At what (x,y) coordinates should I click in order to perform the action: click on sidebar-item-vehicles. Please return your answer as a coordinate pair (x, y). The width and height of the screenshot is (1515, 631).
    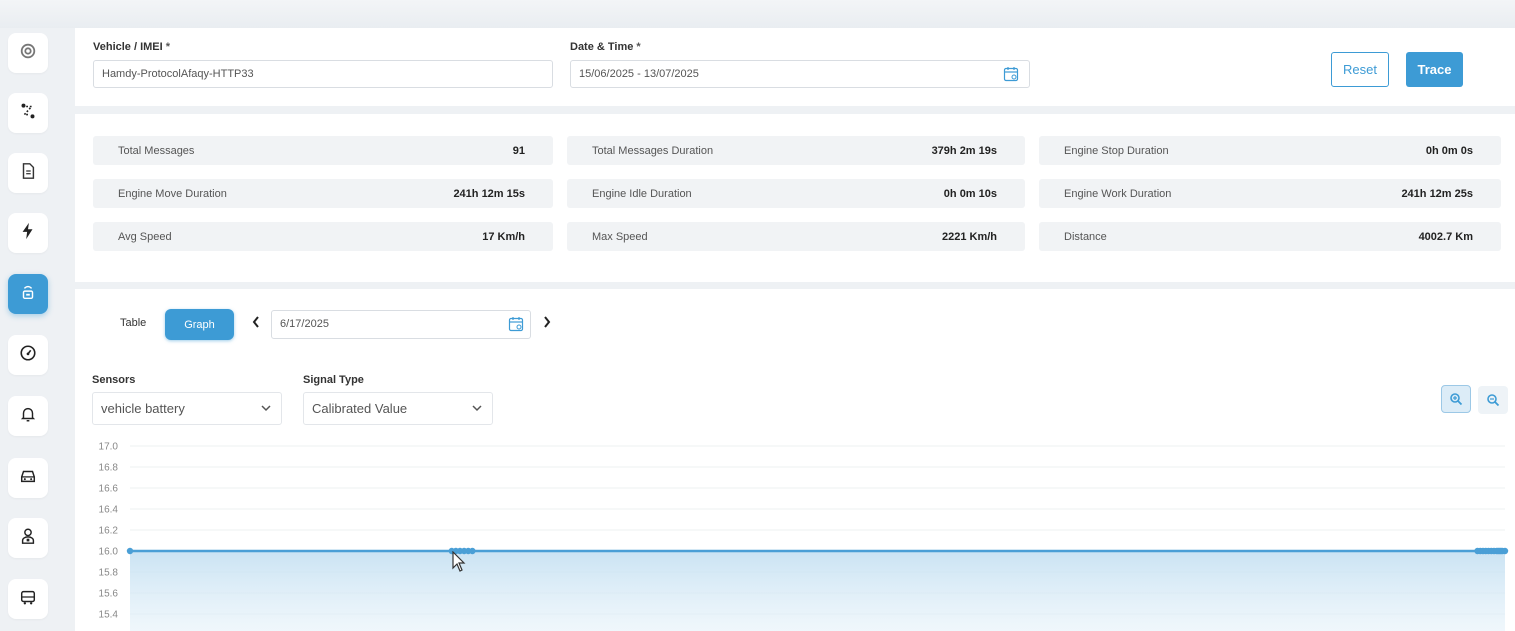
    Looking at the image, I should click on (28, 478).